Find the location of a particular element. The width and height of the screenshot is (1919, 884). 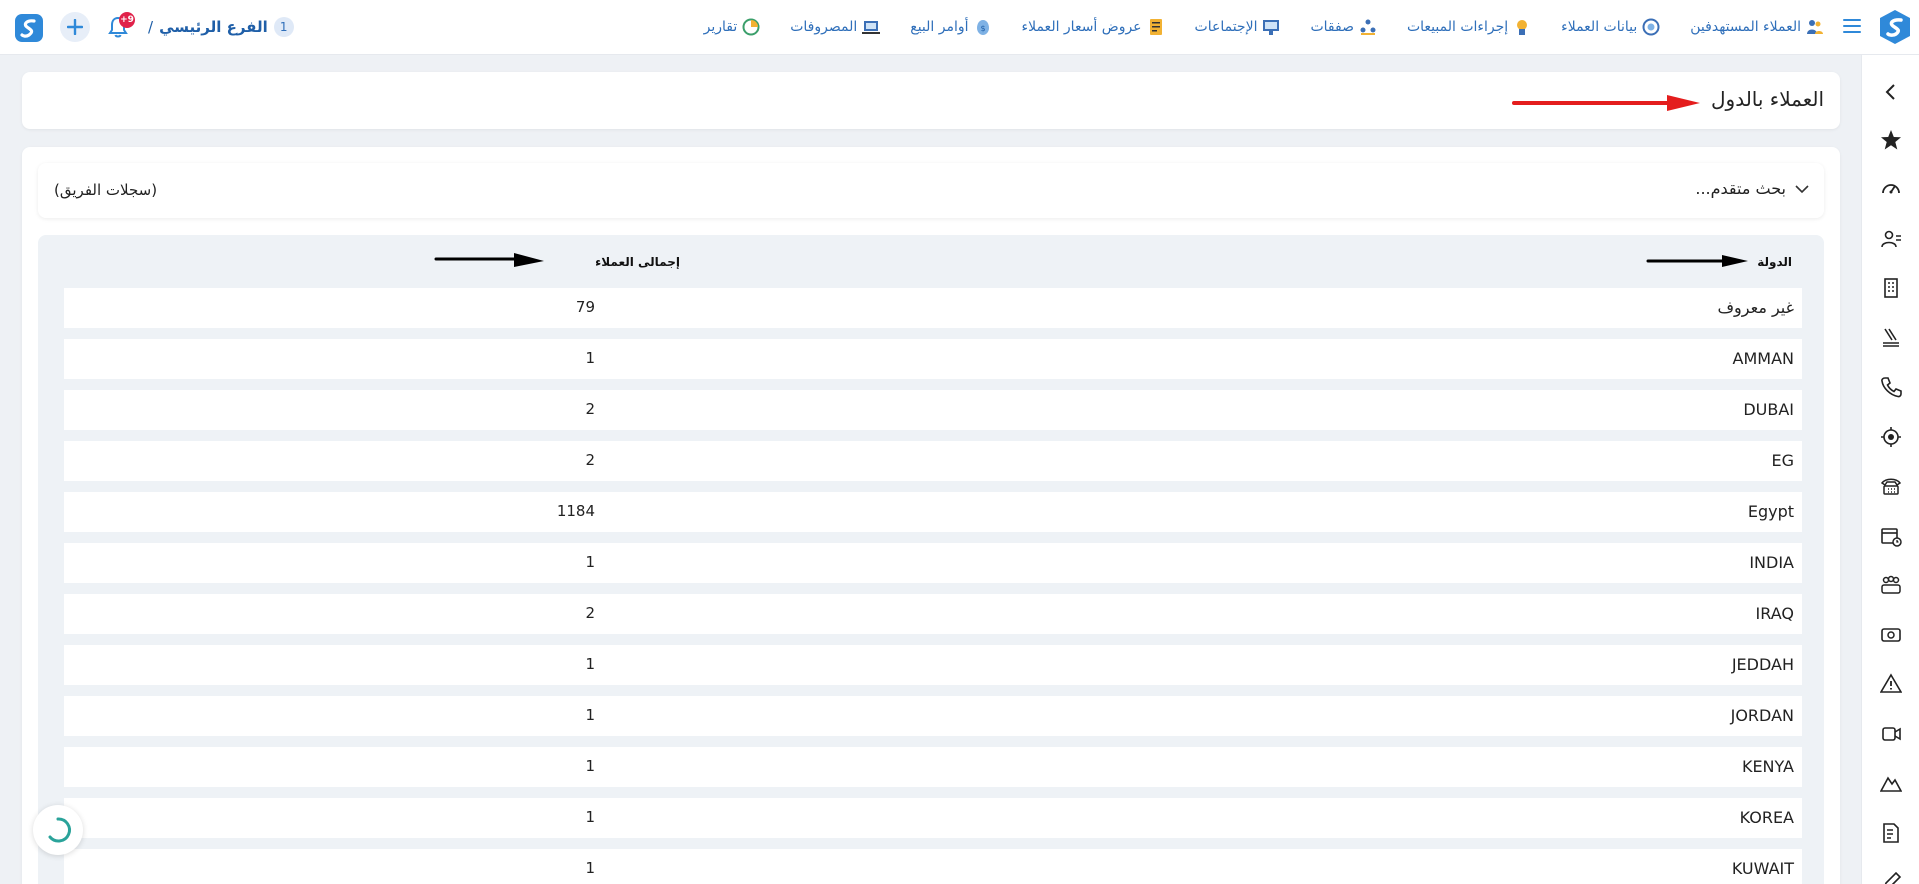

nav-item-deals: صفقات is located at coordinates (1343, 27).